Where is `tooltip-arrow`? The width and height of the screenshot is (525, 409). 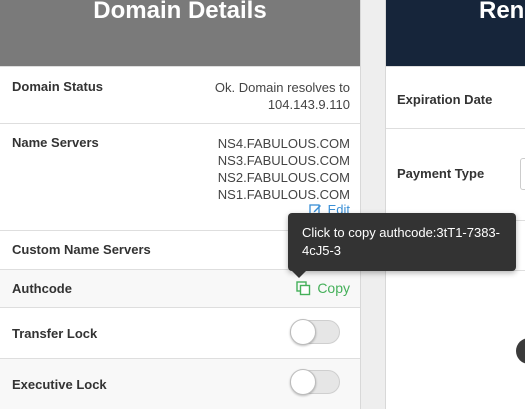 tooltip-arrow is located at coordinates (299, 274).